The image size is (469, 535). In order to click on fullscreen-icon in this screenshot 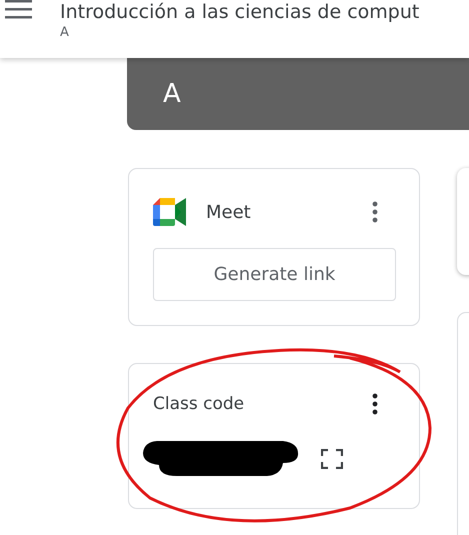, I will do `click(332, 459)`.